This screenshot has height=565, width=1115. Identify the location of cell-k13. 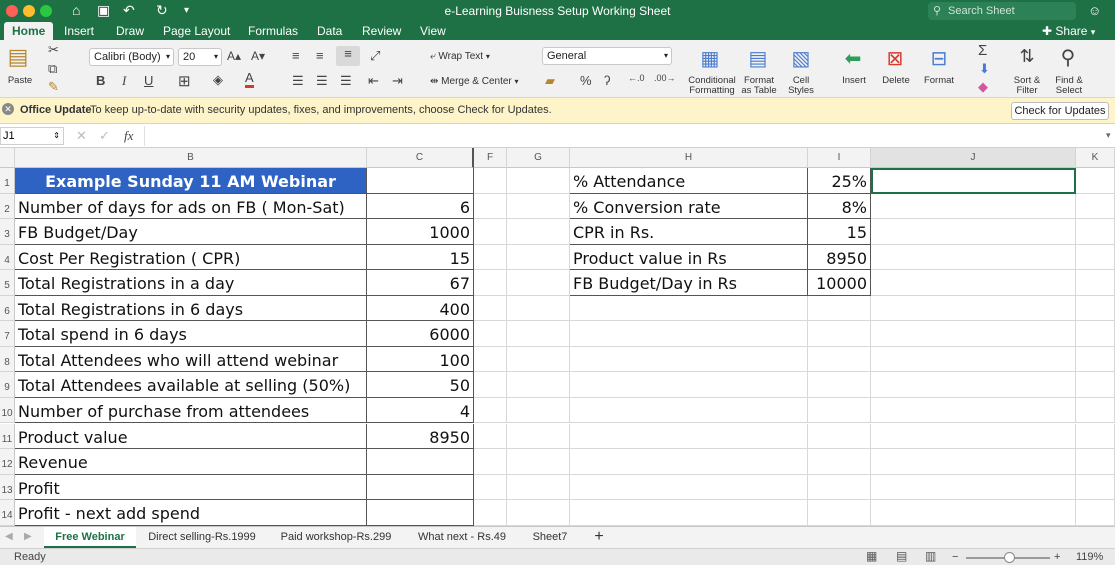
(1095, 487).